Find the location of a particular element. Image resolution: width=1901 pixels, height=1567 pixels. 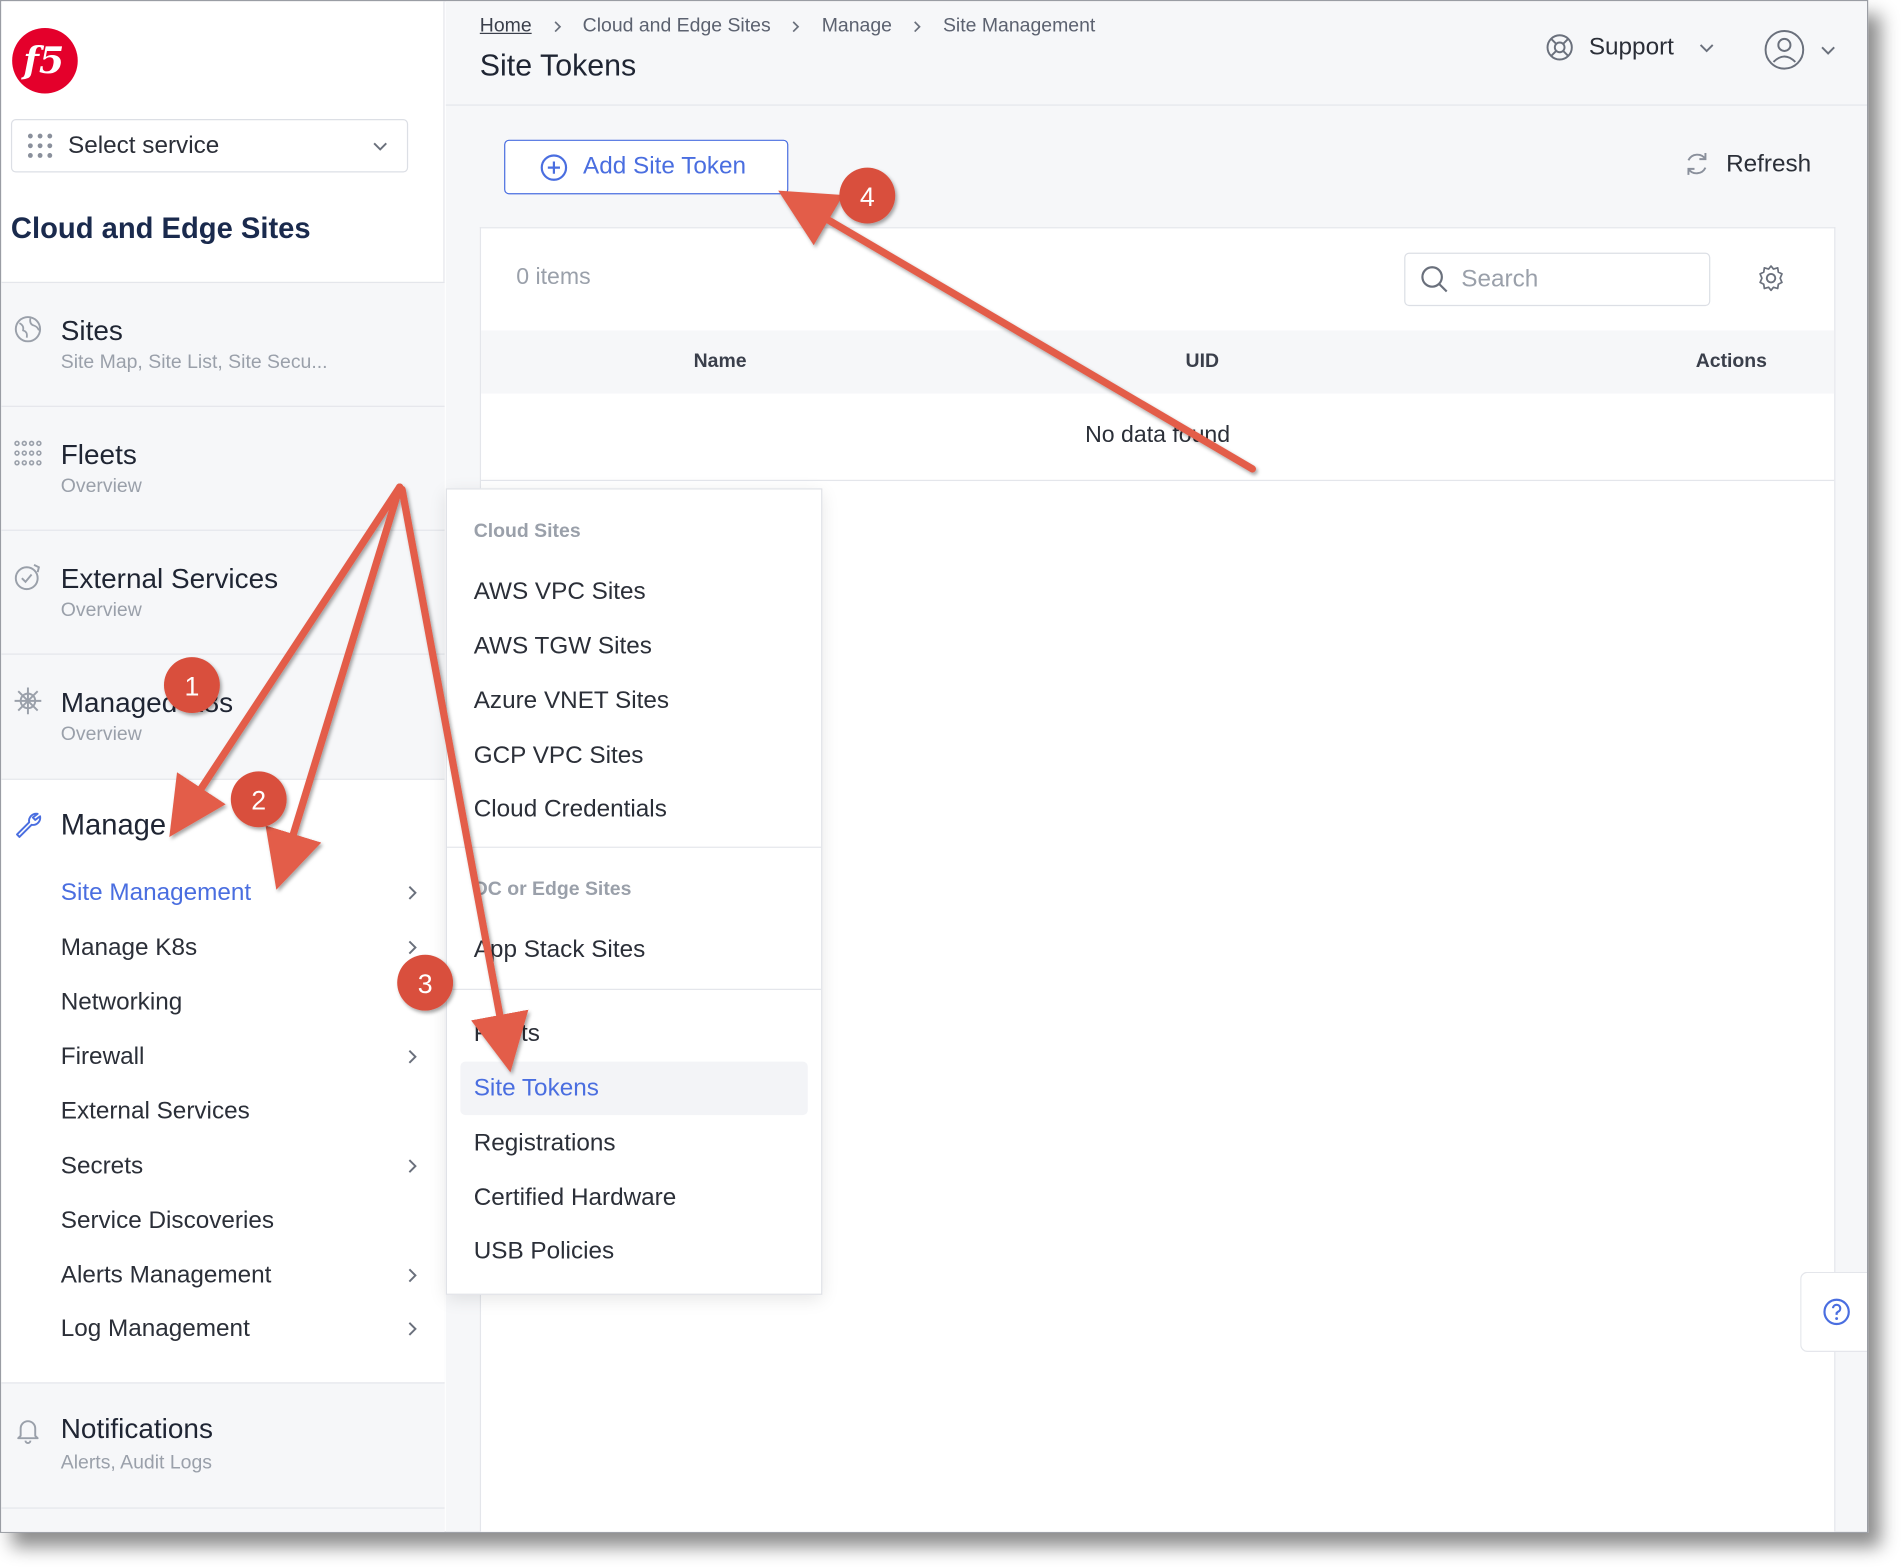

support-label: Support is located at coordinates (1631, 47).